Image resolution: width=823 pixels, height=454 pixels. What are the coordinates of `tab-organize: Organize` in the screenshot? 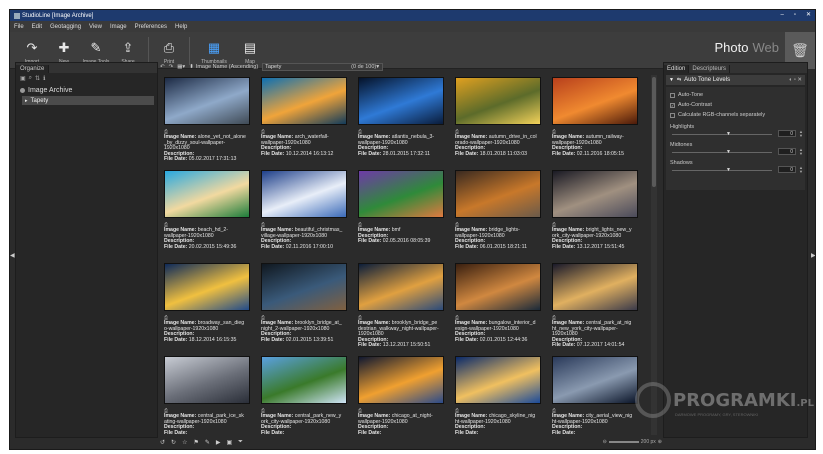 It's located at (33, 69).